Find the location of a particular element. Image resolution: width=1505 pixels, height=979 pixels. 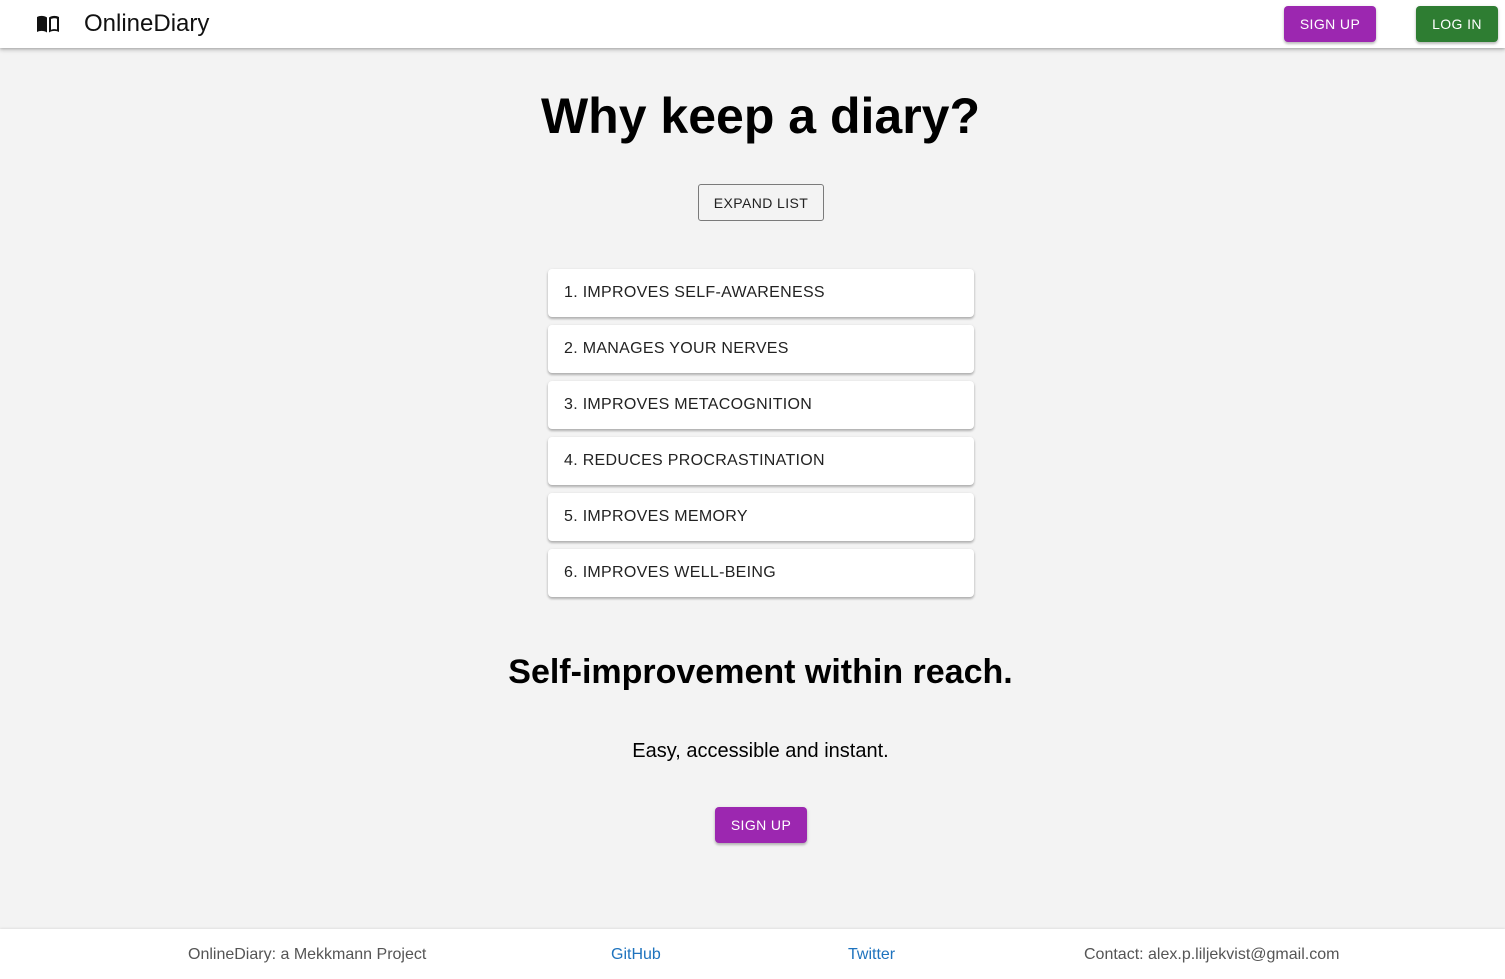

nav-login-button: LOG IN is located at coordinates (1457, 24).